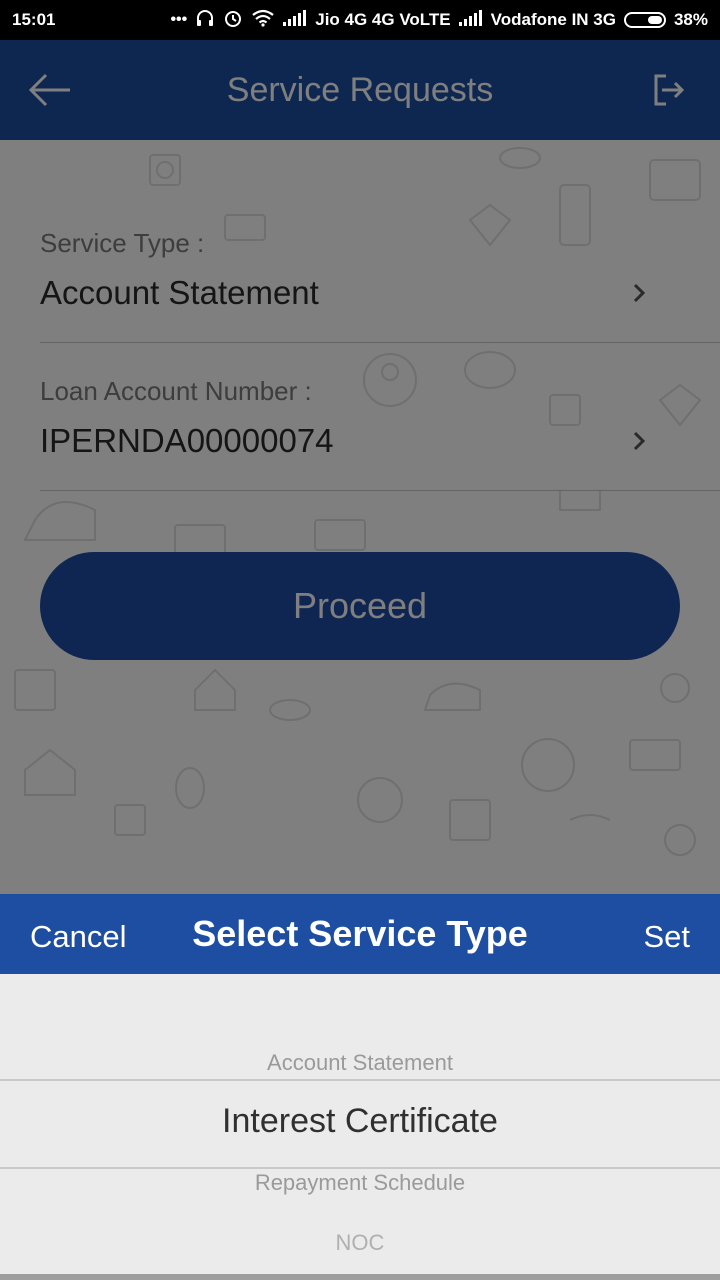 The height and width of the screenshot is (1280, 720). I want to click on set-button: Set, so click(666, 934).